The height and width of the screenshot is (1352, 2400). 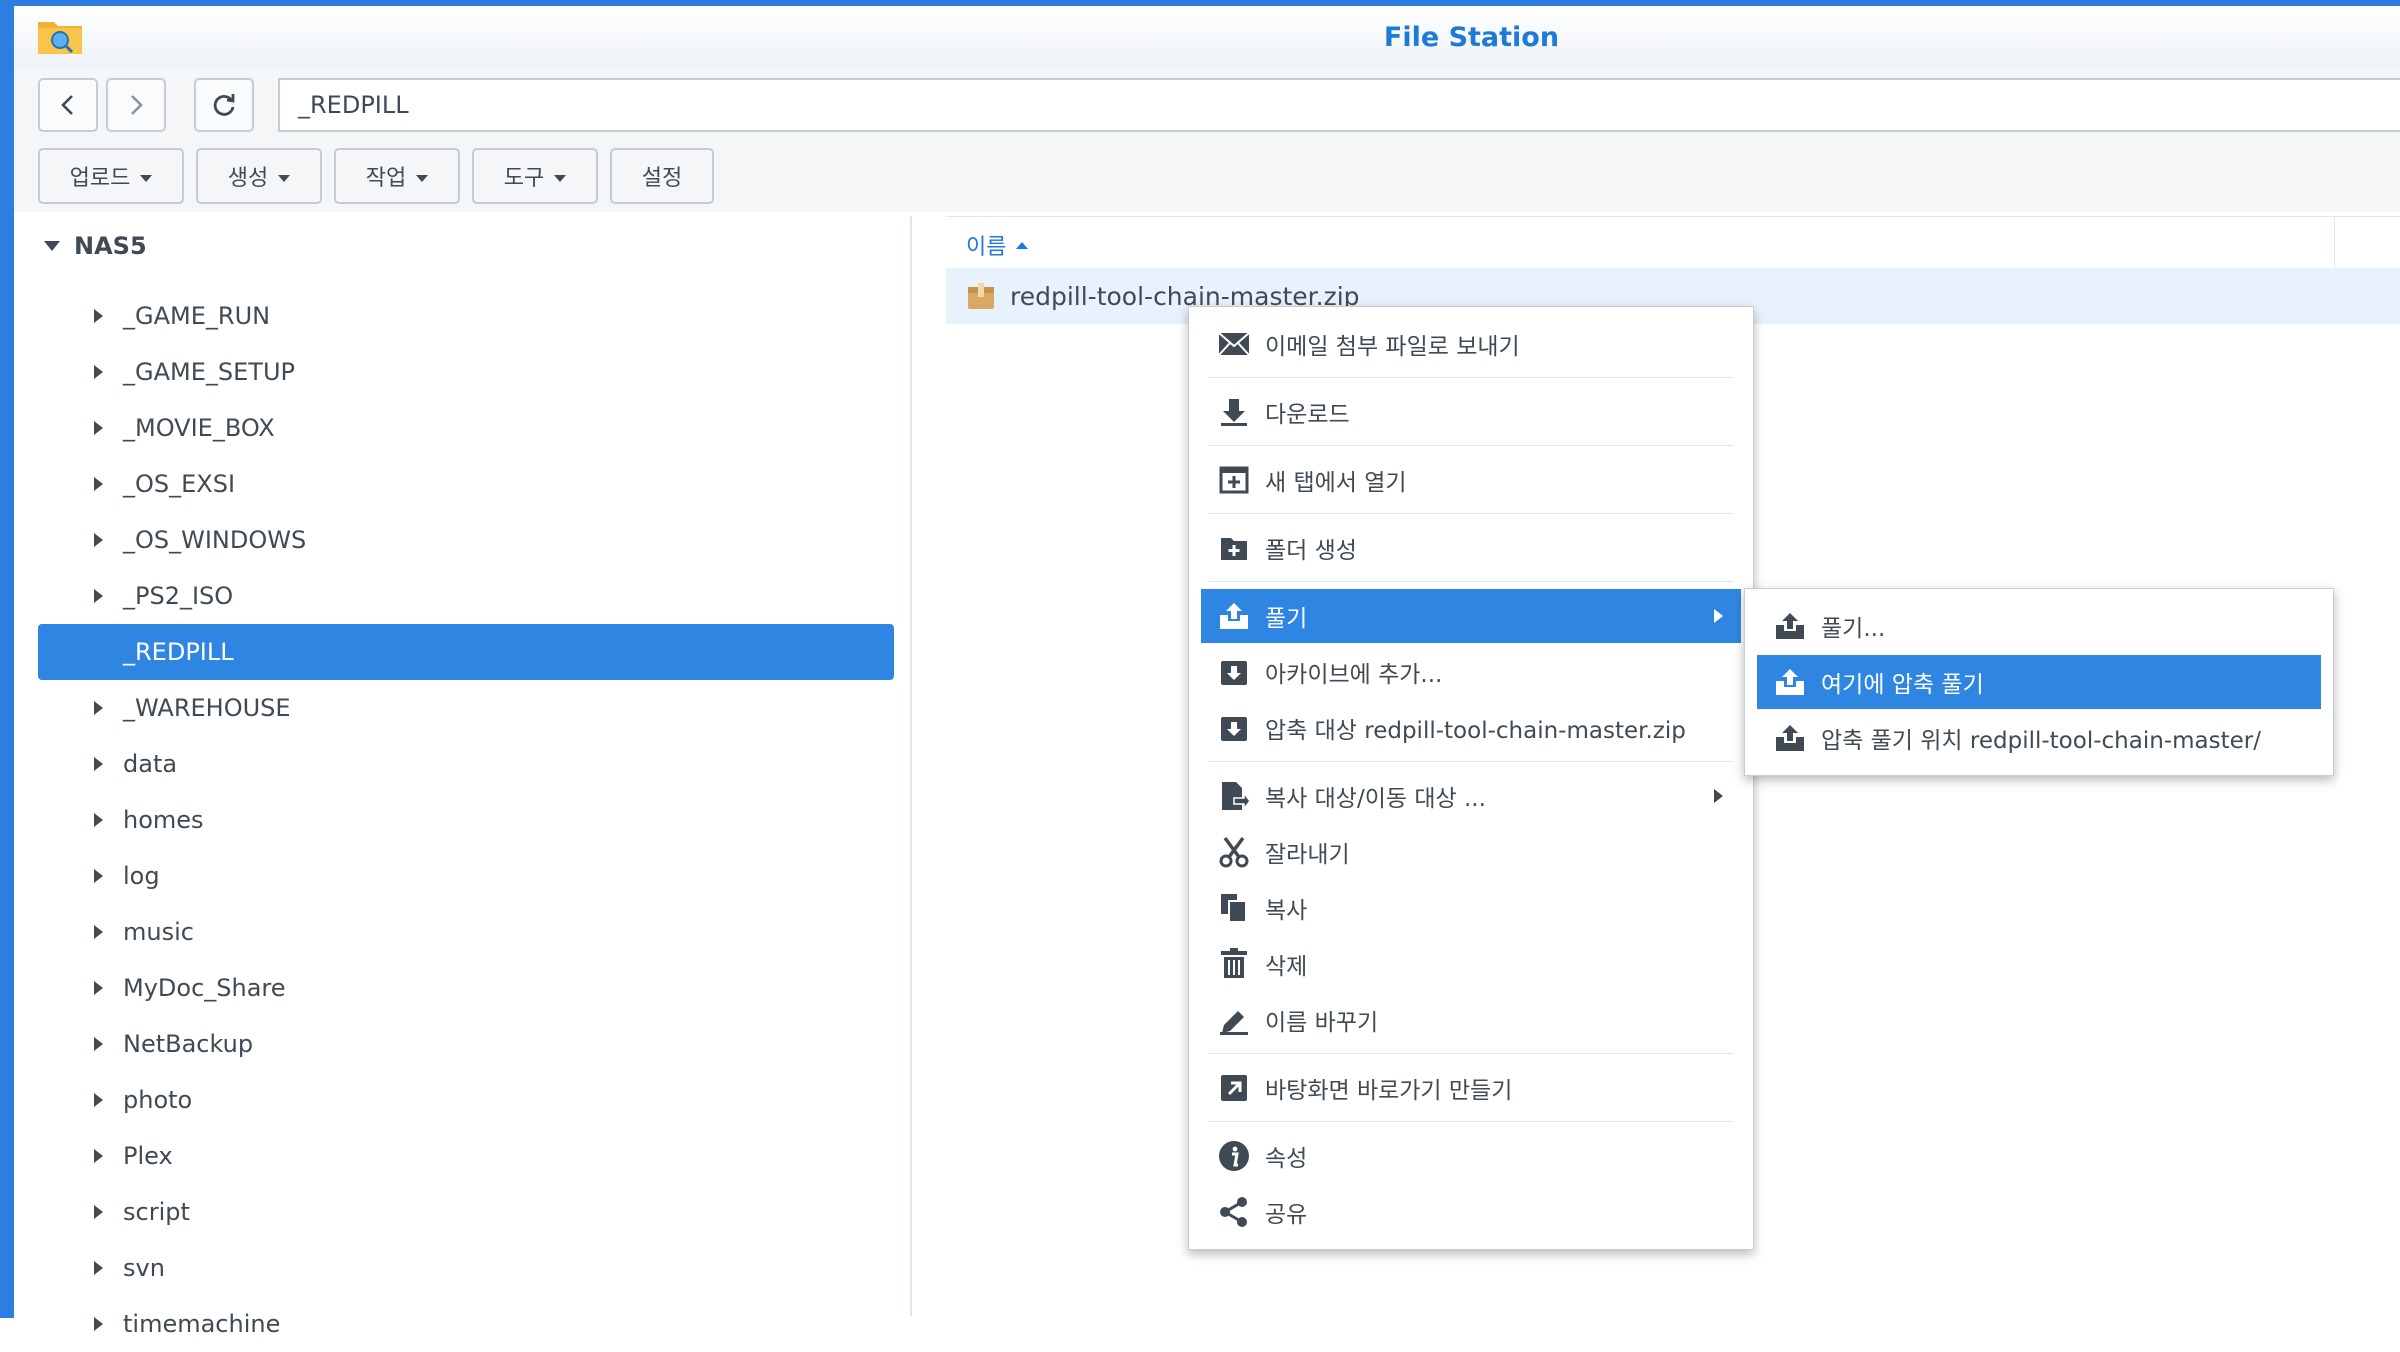 What do you see at coordinates (1234, 672) in the screenshot?
I see `archive-add-icon` at bounding box center [1234, 672].